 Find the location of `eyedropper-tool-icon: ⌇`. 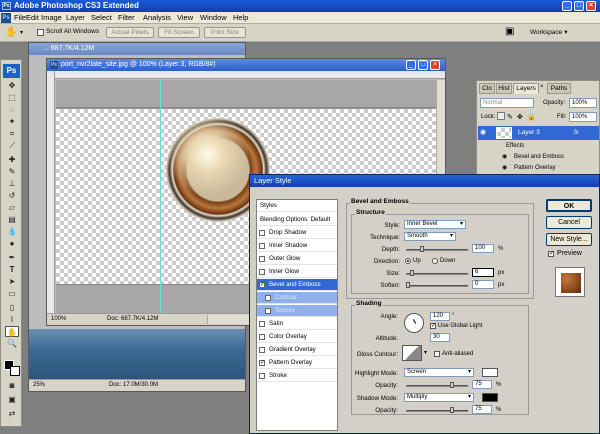

eyedropper-tool-icon: ⌇ is located at coordinates (12, 319).